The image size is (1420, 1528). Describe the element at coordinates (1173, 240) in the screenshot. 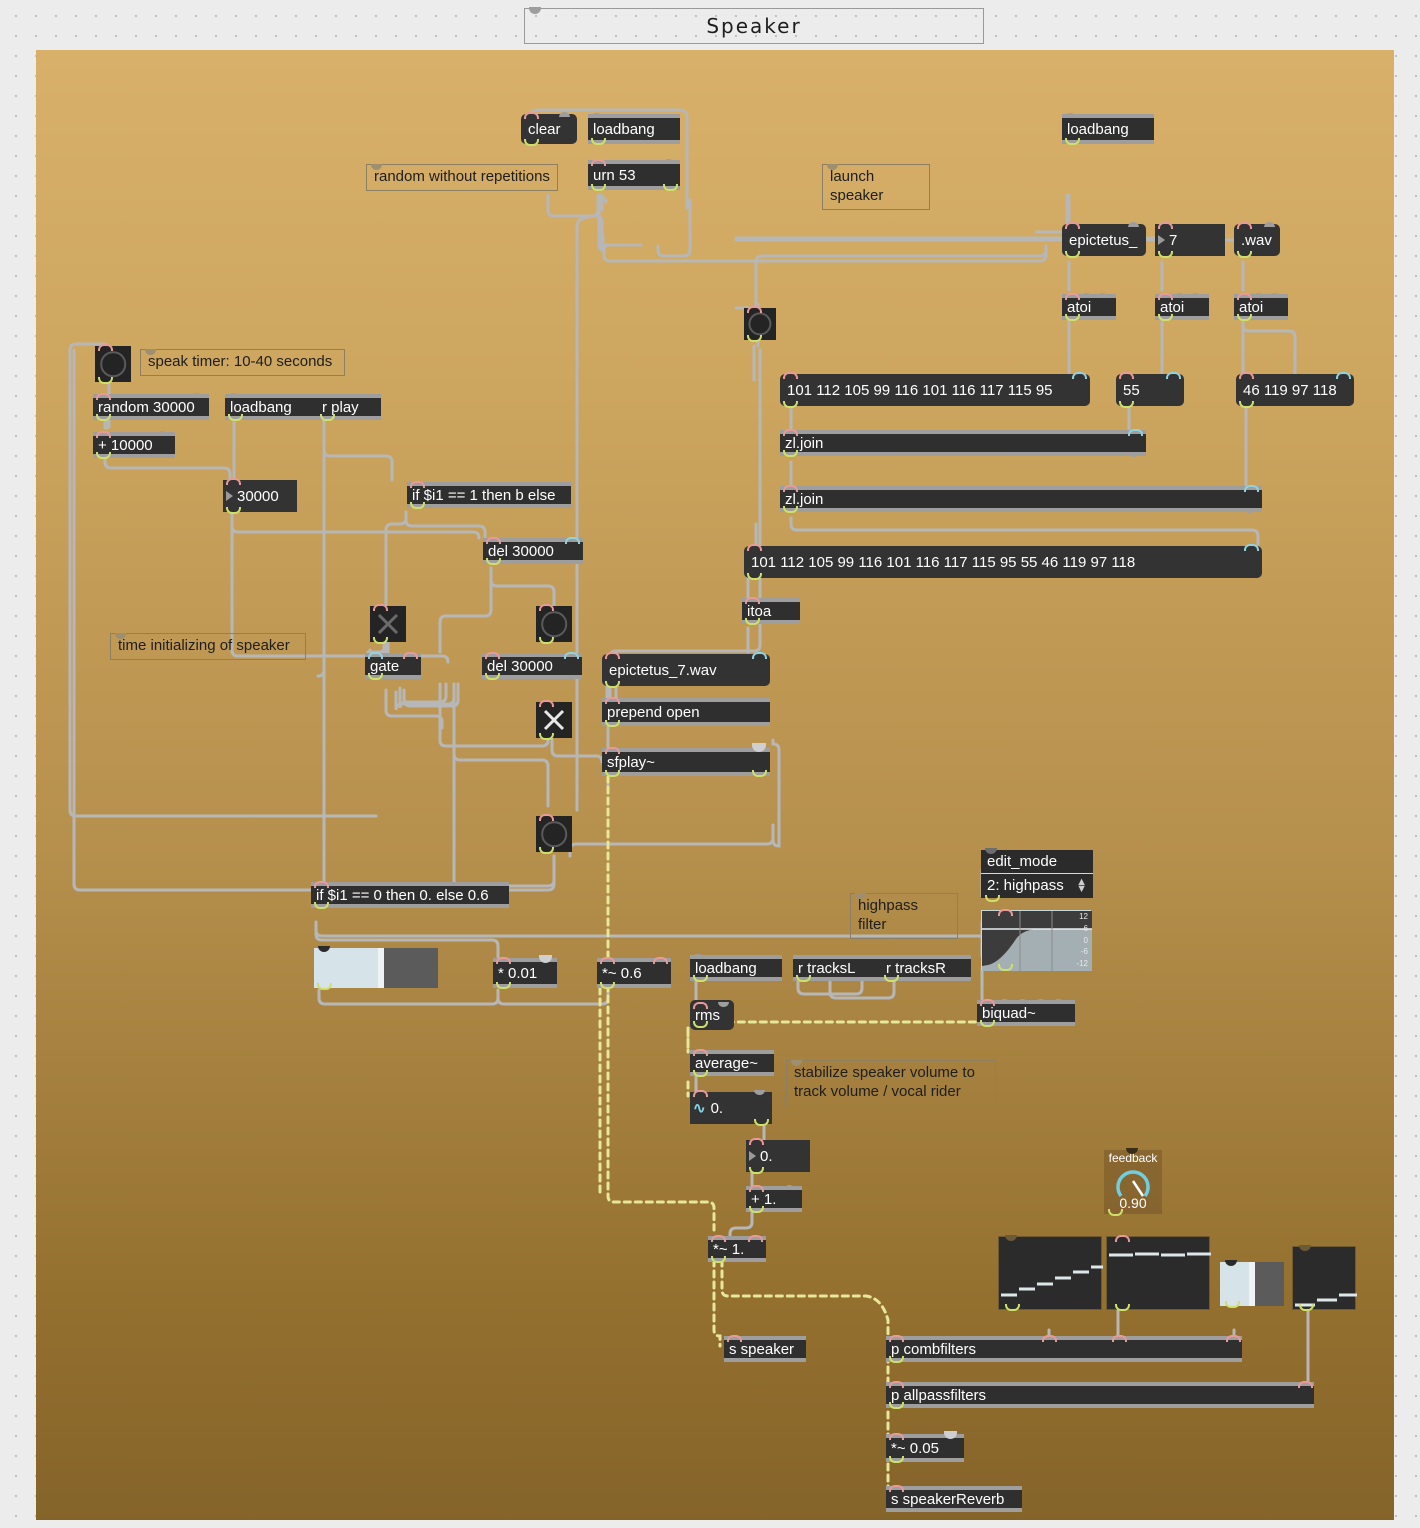

I see `track-number-value: 7` at that location.